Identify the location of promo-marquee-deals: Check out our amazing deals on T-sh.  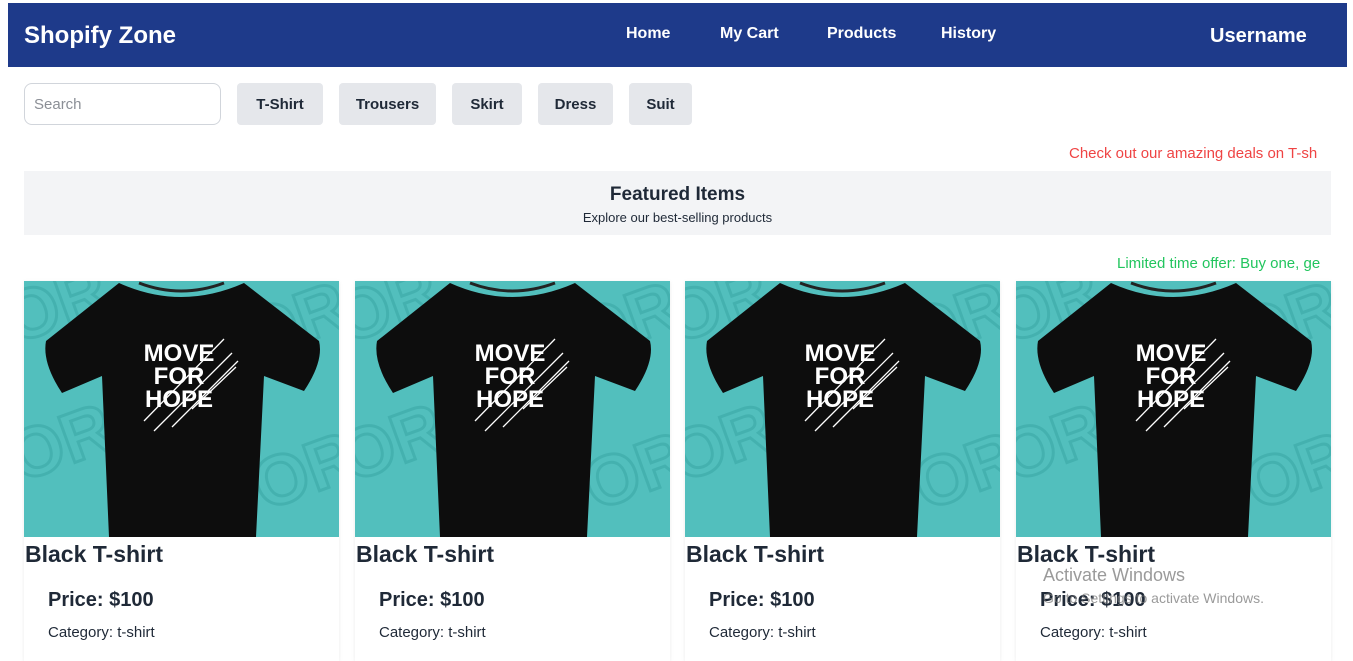
(1193, 153).